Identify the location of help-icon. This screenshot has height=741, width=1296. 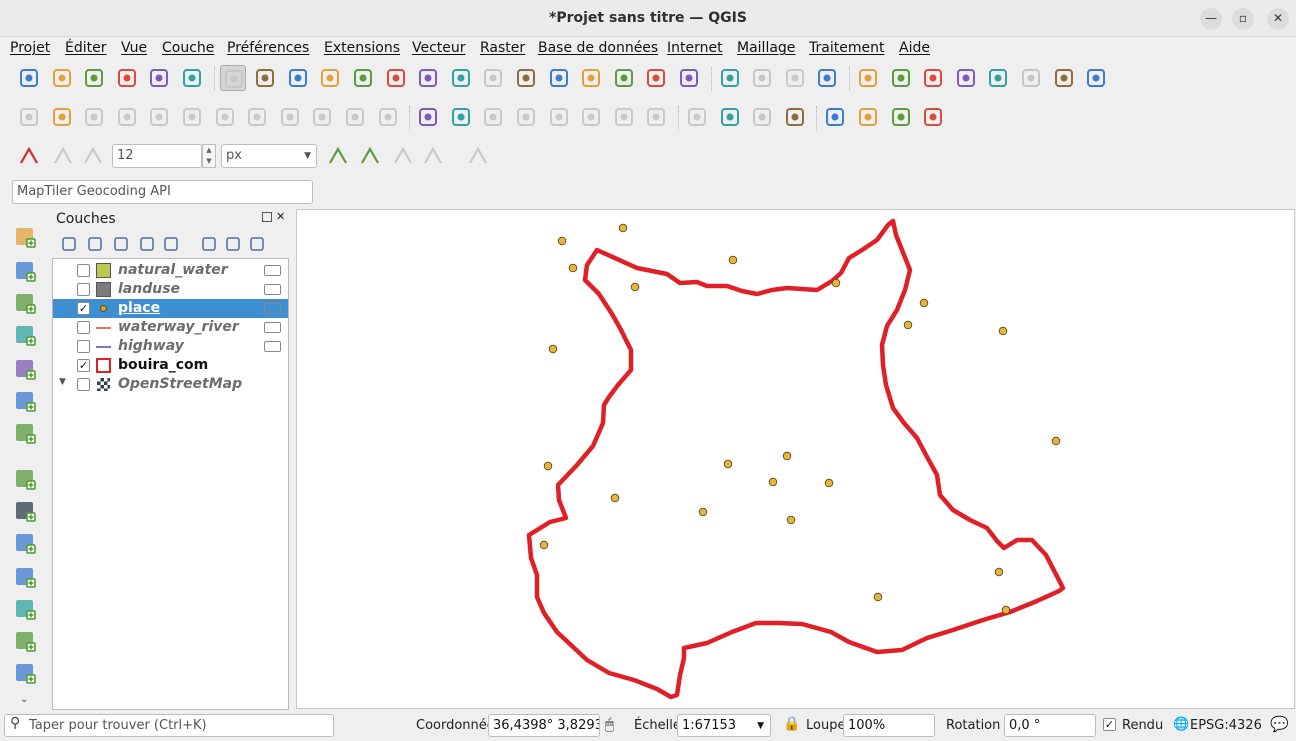
(868, 117).